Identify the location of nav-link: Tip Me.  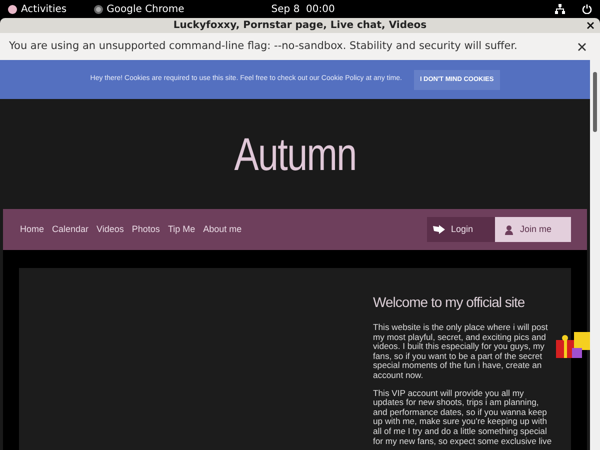
(182, 229).